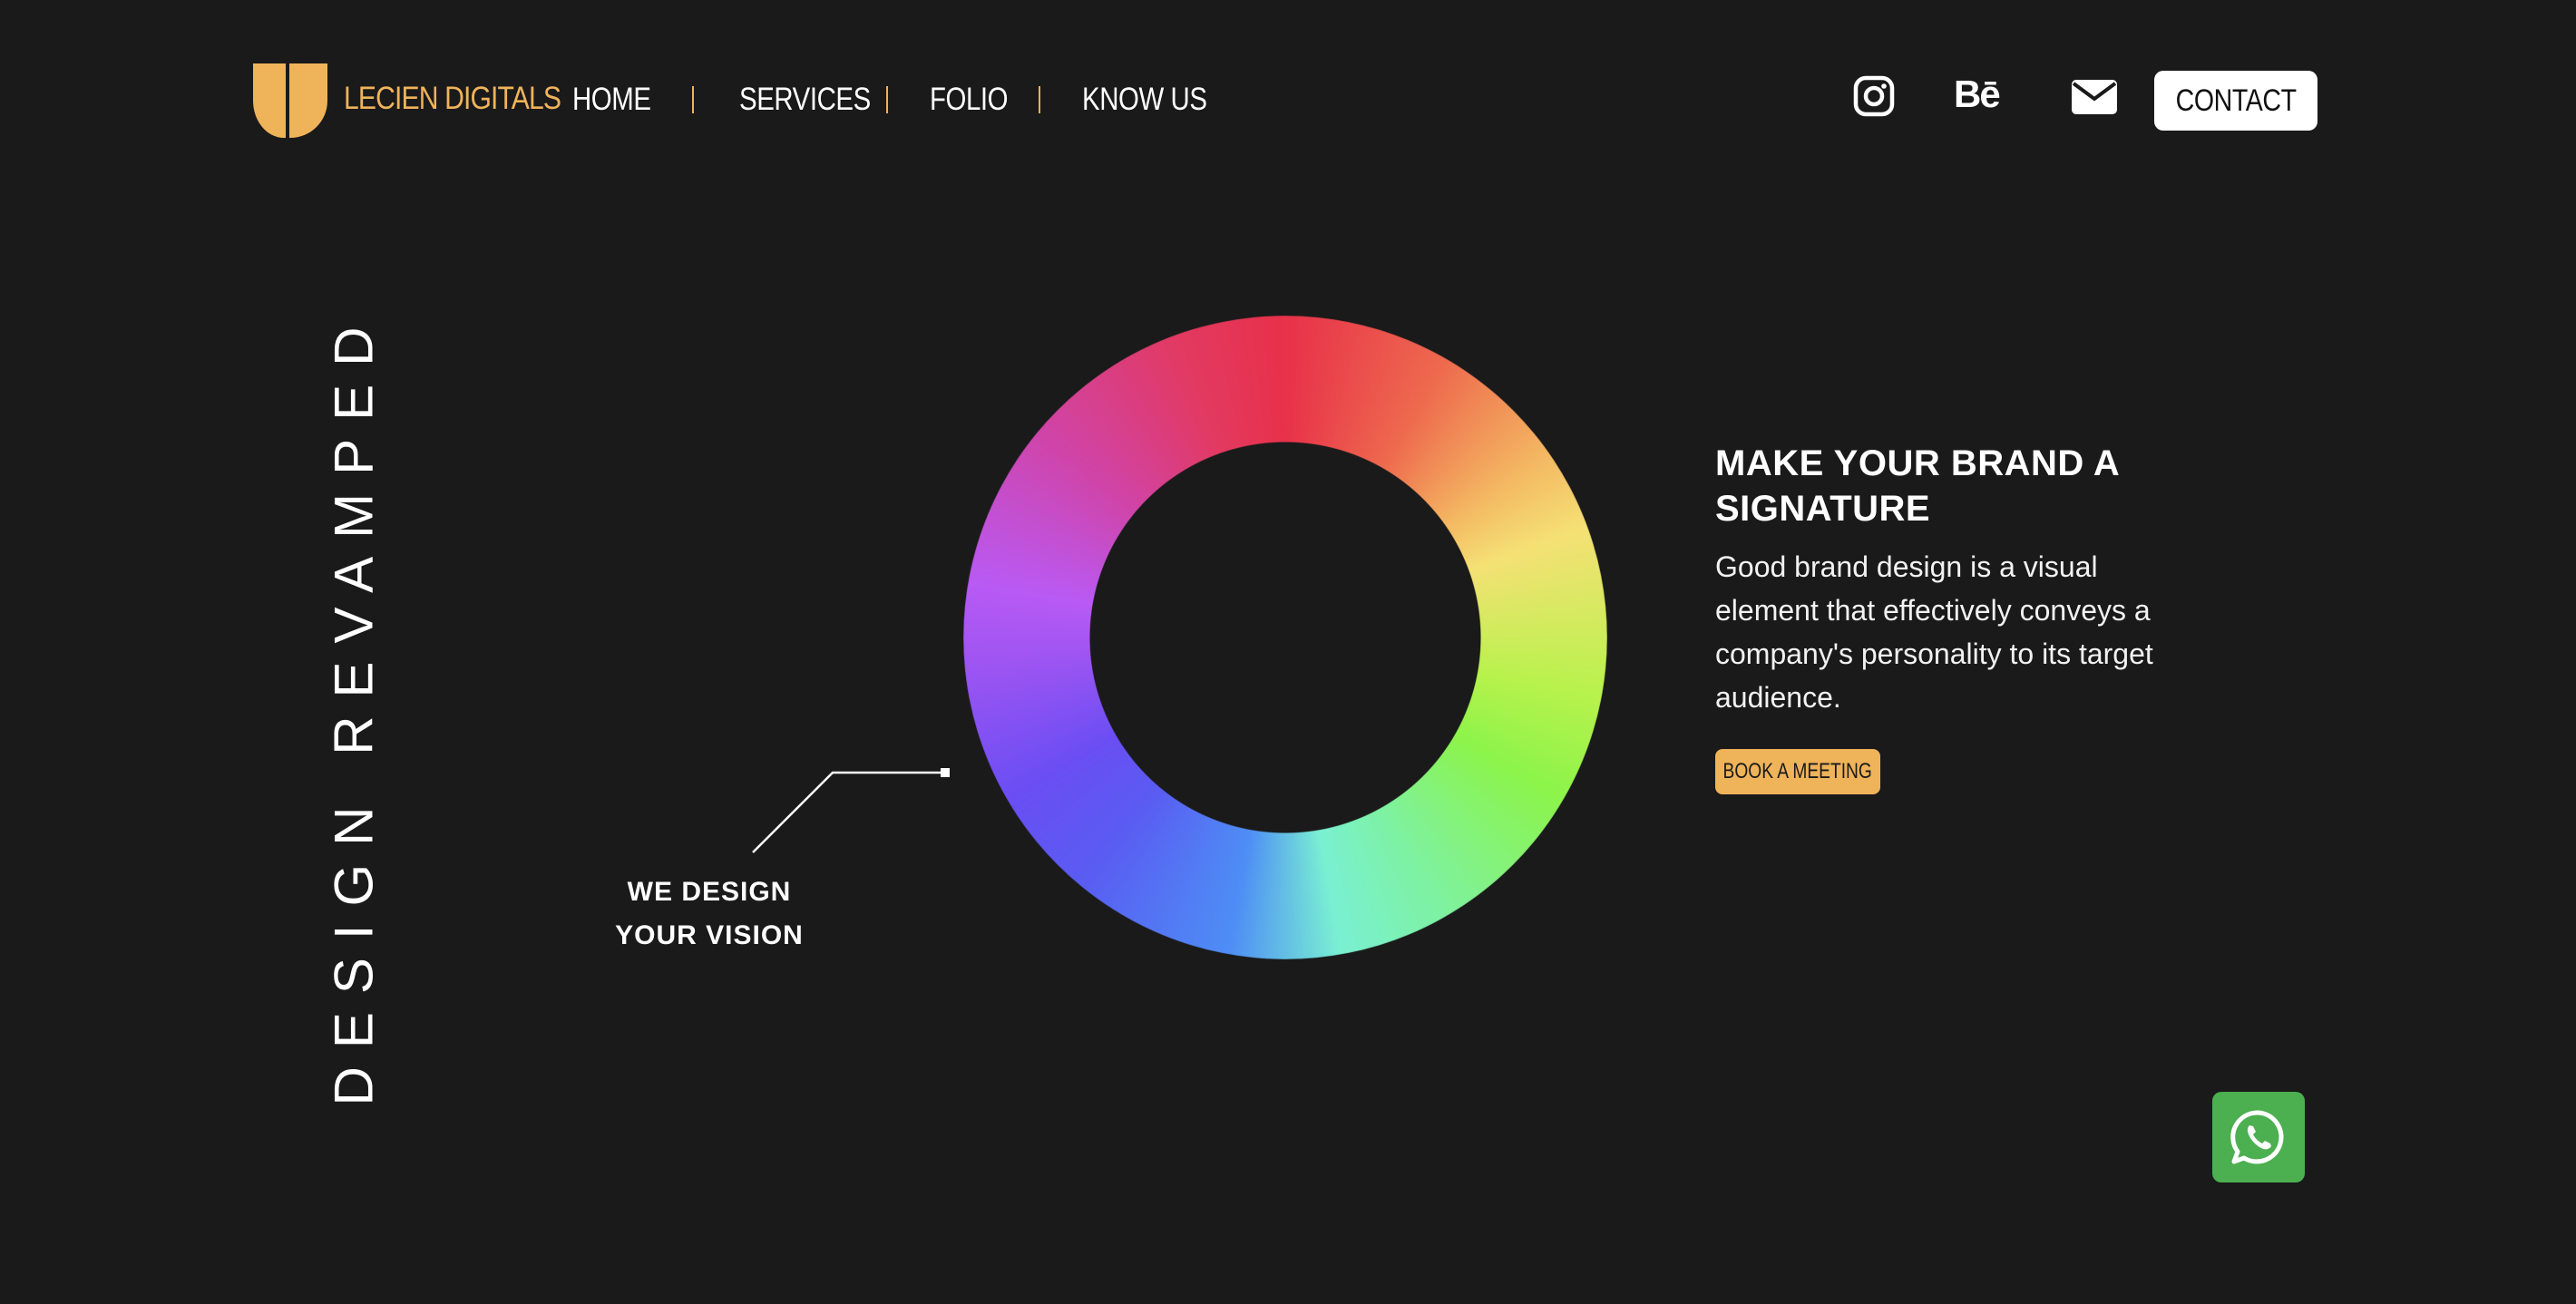 The image size is (2576, 1304). I want to click on behance-icon: Bē, so click(1977, 94).